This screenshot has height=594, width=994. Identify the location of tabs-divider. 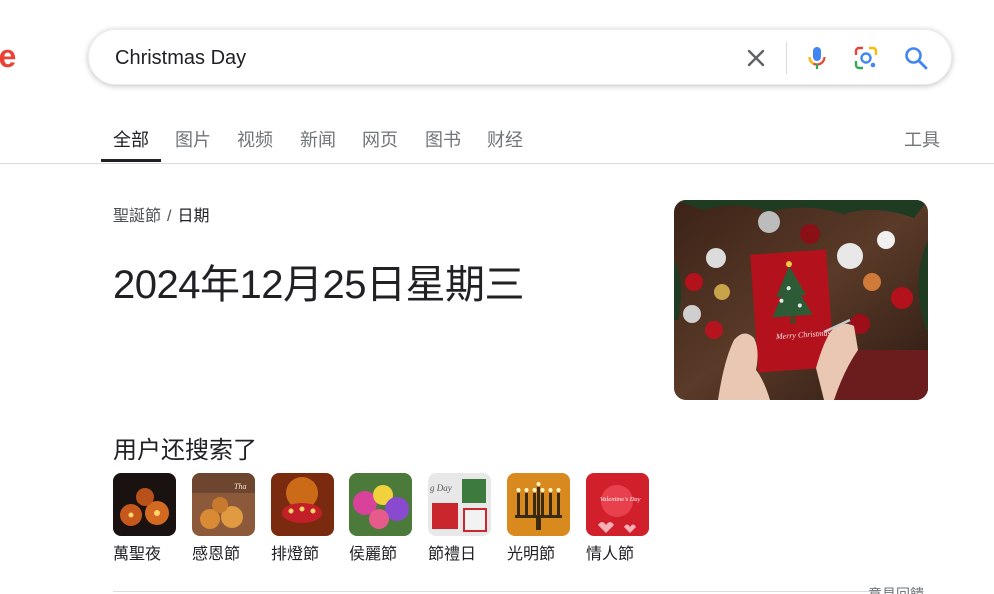
(497, 163).